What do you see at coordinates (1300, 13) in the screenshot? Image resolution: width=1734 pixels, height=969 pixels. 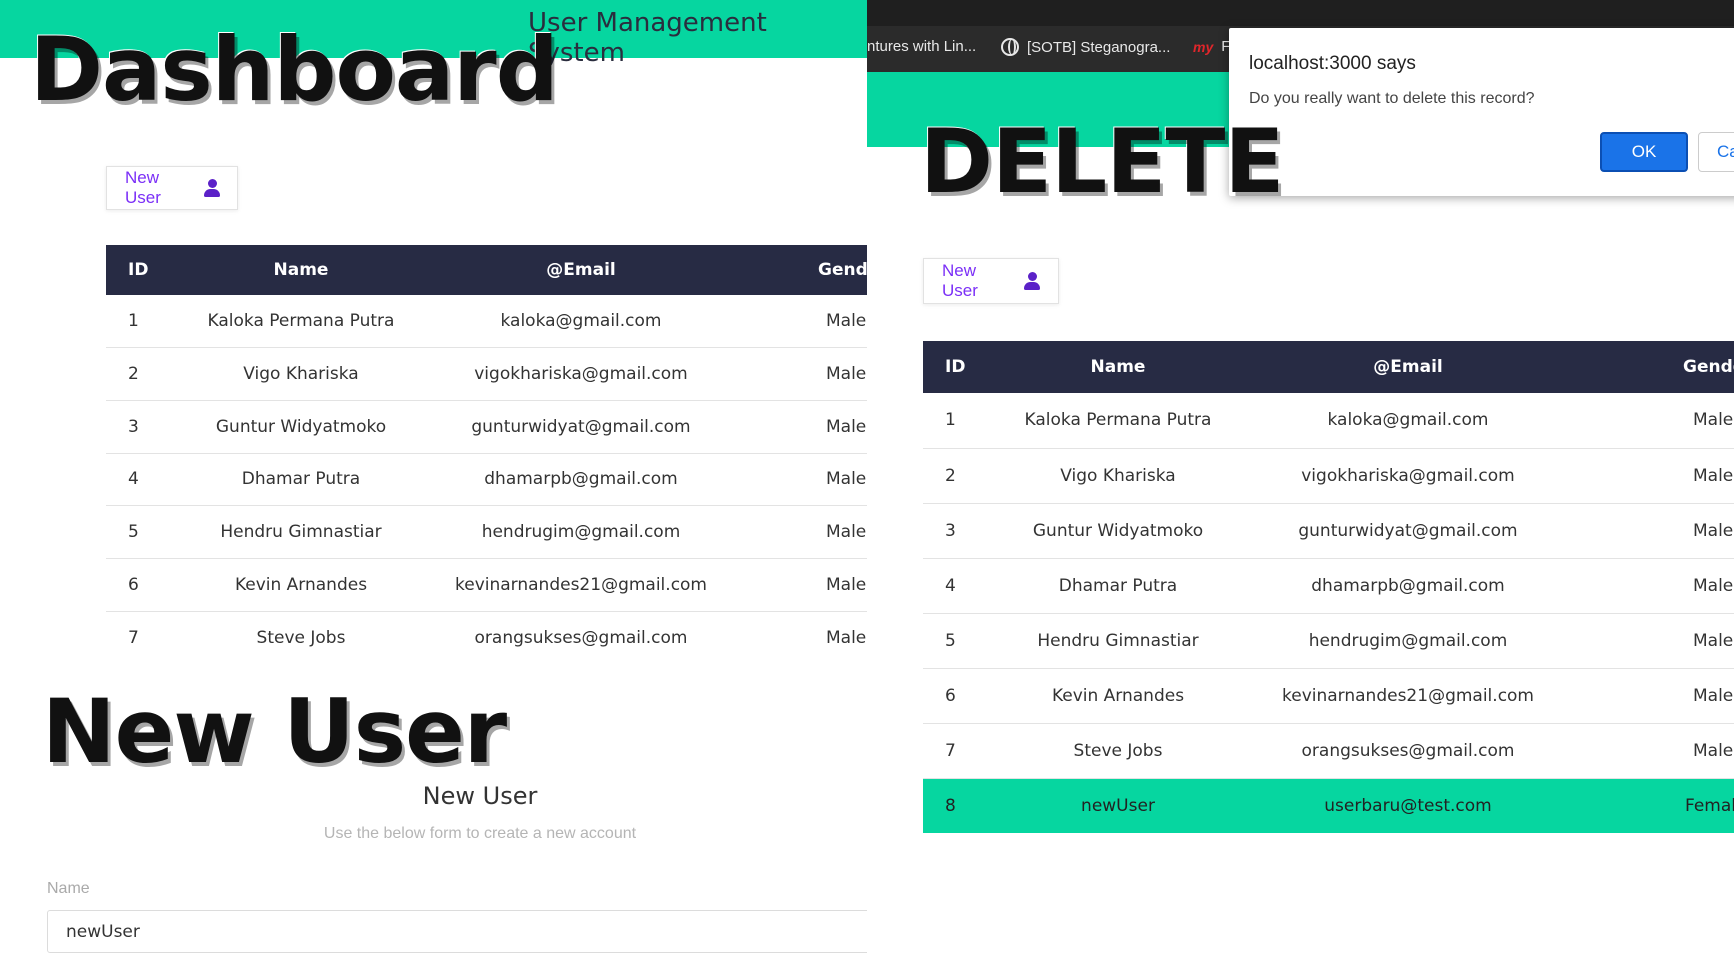 I see `browser-title-bar` at bounding box center [1300, 13].